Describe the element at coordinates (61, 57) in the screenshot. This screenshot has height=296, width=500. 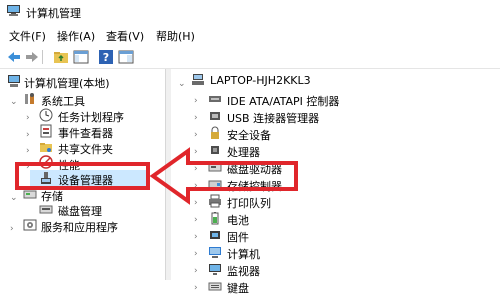
I see `up-folder-icon` at that location.